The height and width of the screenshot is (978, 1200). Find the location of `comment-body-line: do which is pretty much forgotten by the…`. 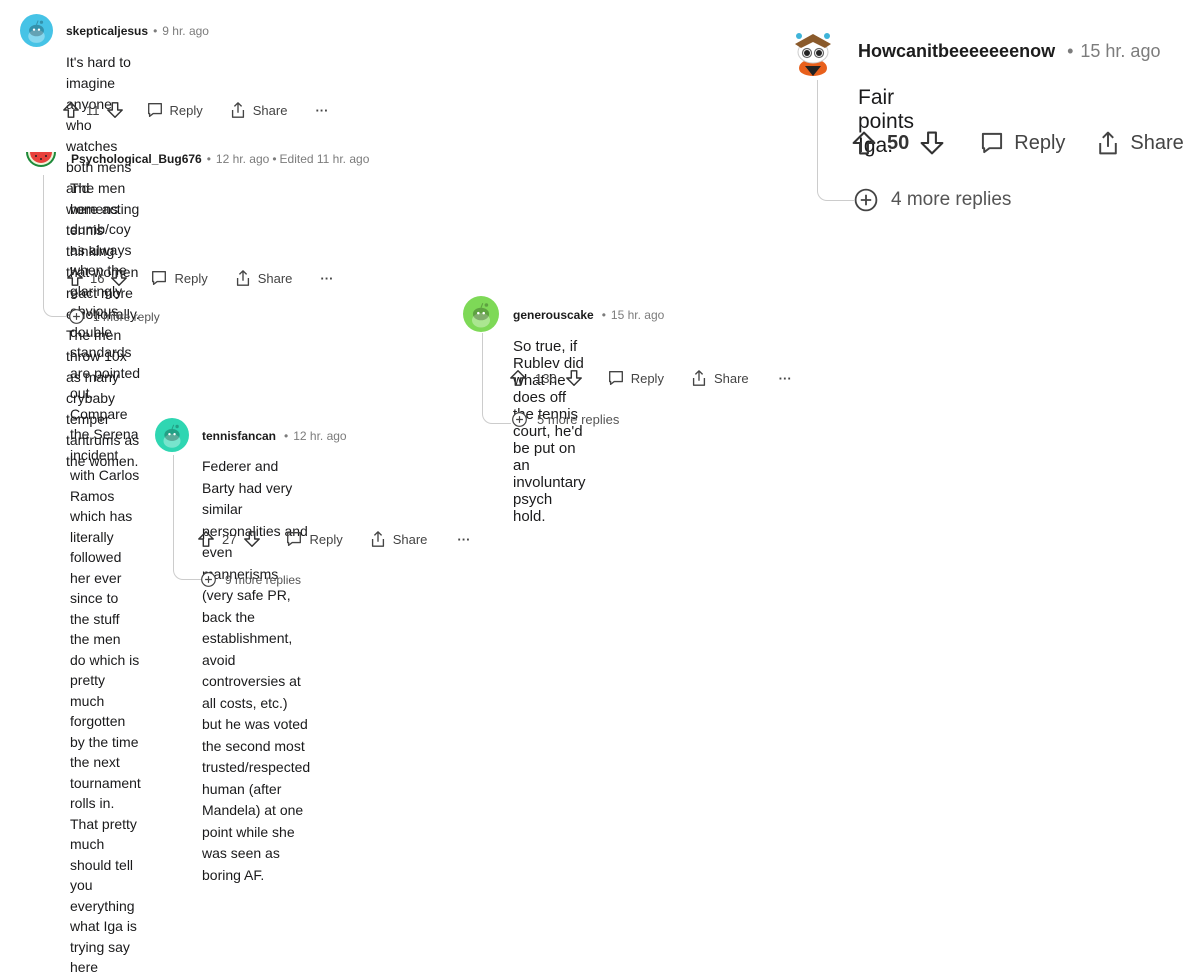

comment-body-line: do which is pretty much forgotten by the… is located at coordinates (105, 772).